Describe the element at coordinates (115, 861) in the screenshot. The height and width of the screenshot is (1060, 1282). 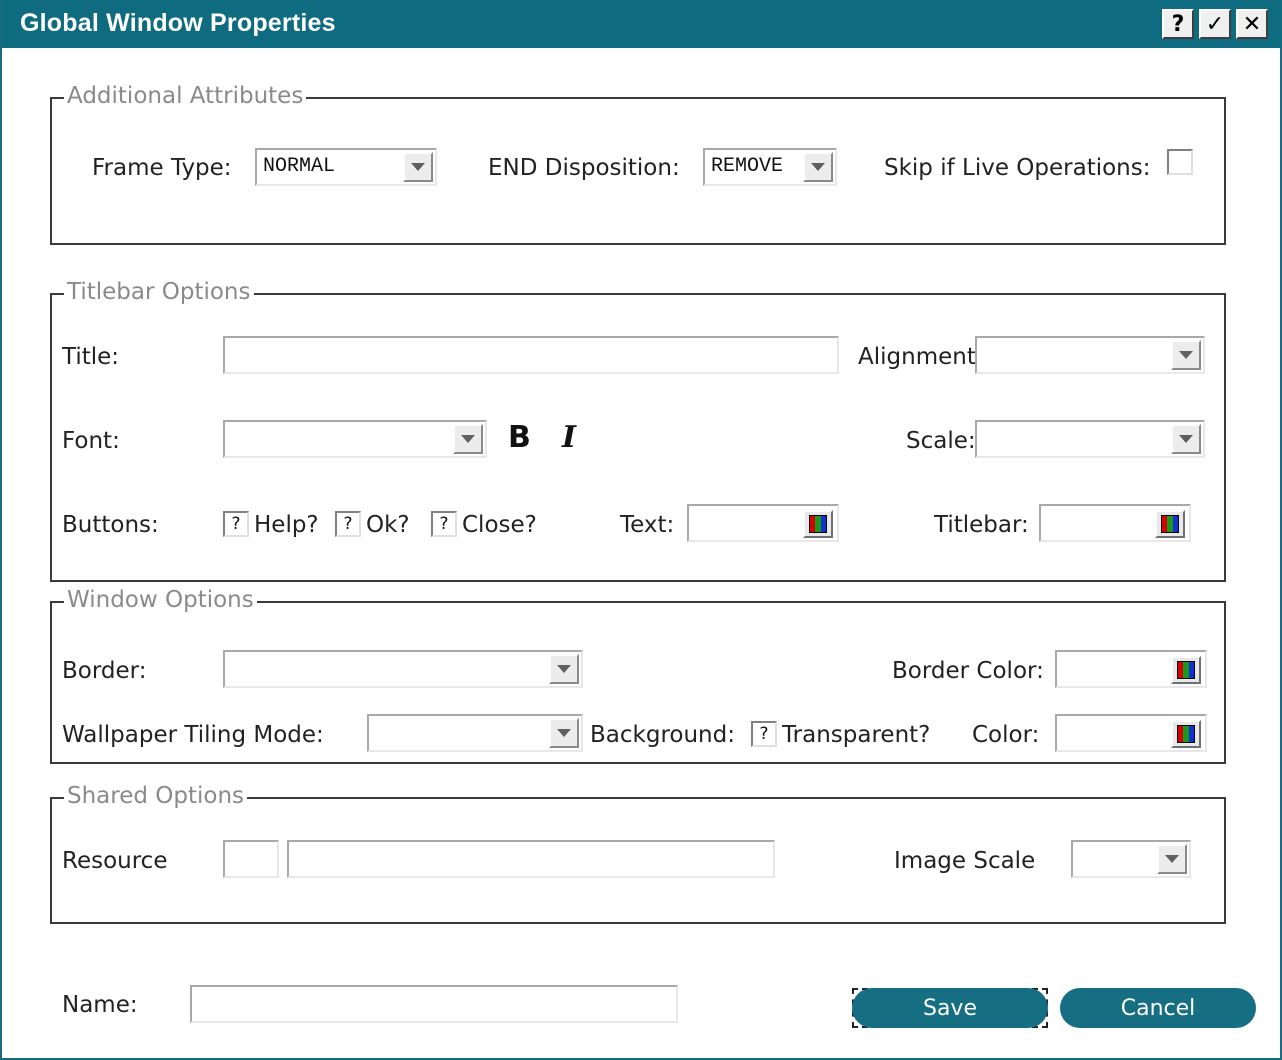
I see `resource-label: Resource` at that location.